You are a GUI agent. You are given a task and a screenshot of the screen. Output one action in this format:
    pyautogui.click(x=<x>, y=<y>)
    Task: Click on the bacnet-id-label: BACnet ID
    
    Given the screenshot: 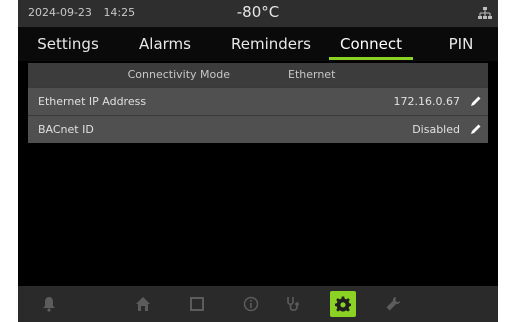 What is the action you would take?
    pyautogui.click(x=66, y=129)
    